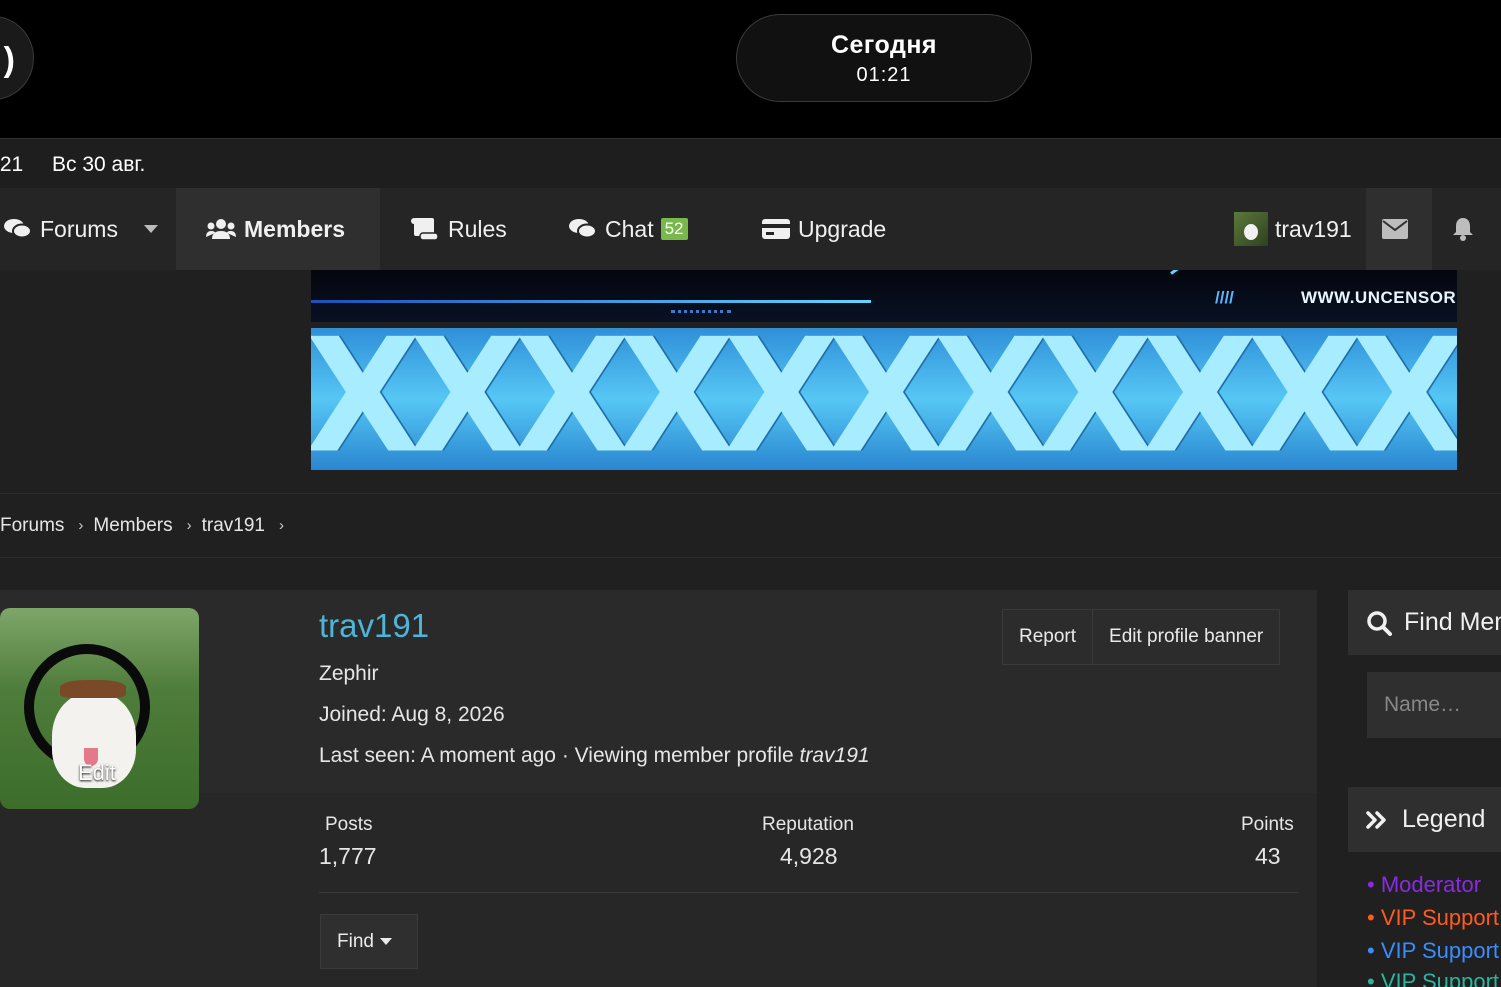 The image size is (1501, 987). Describe the element at coordinates (884, 45) in the screenshot. I see `today-label: Сегодня` at that location.